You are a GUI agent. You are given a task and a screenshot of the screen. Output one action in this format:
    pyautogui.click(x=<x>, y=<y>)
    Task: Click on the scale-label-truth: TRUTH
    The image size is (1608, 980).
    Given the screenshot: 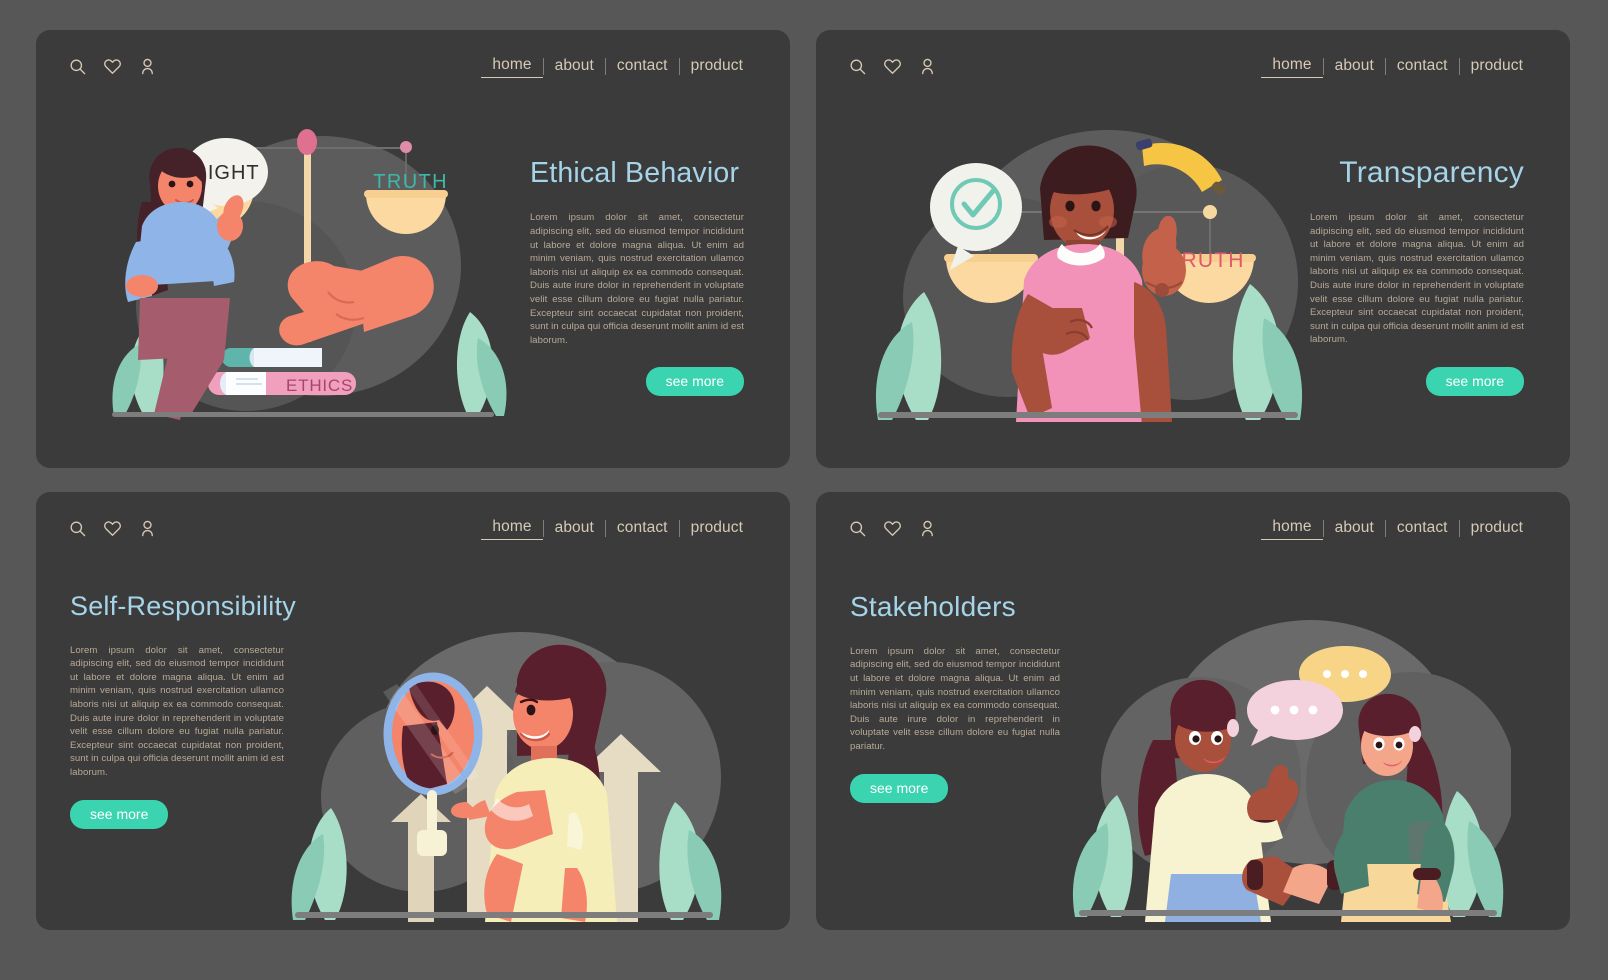 What is the action you would take?
    pyautogui.click(x=410, y=182)
    